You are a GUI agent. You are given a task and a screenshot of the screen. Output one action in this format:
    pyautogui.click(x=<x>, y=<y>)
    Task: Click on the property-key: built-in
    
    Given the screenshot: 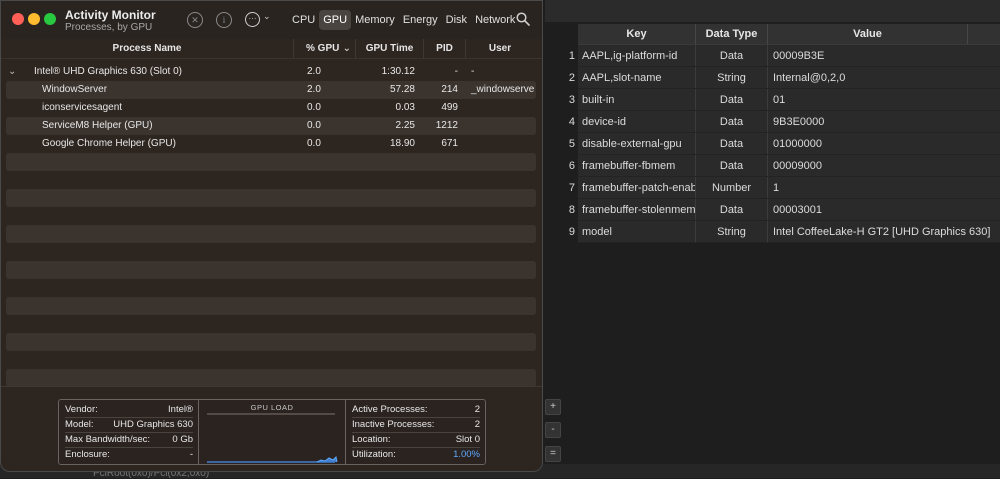 What is the action you would take?
    pyautogui.click(x=637, y=99)
    